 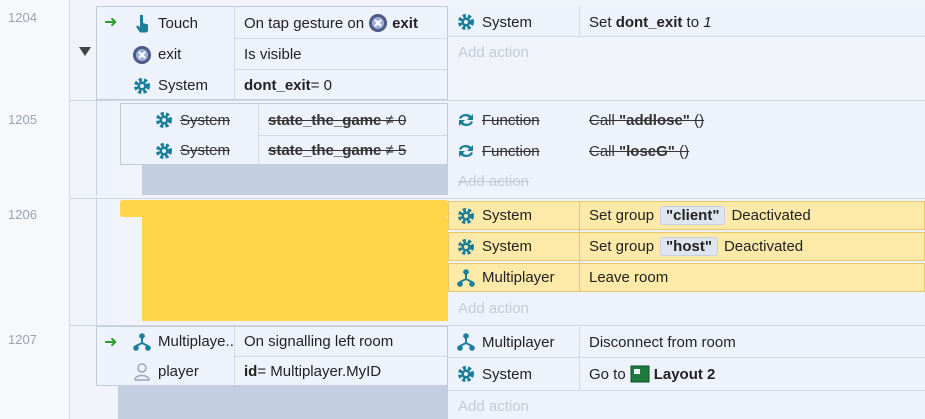 What do you see at coordinates (319, 341) in the screenshot?
I see `condition-label: On signalling left room` at bounding box center [319, 341].